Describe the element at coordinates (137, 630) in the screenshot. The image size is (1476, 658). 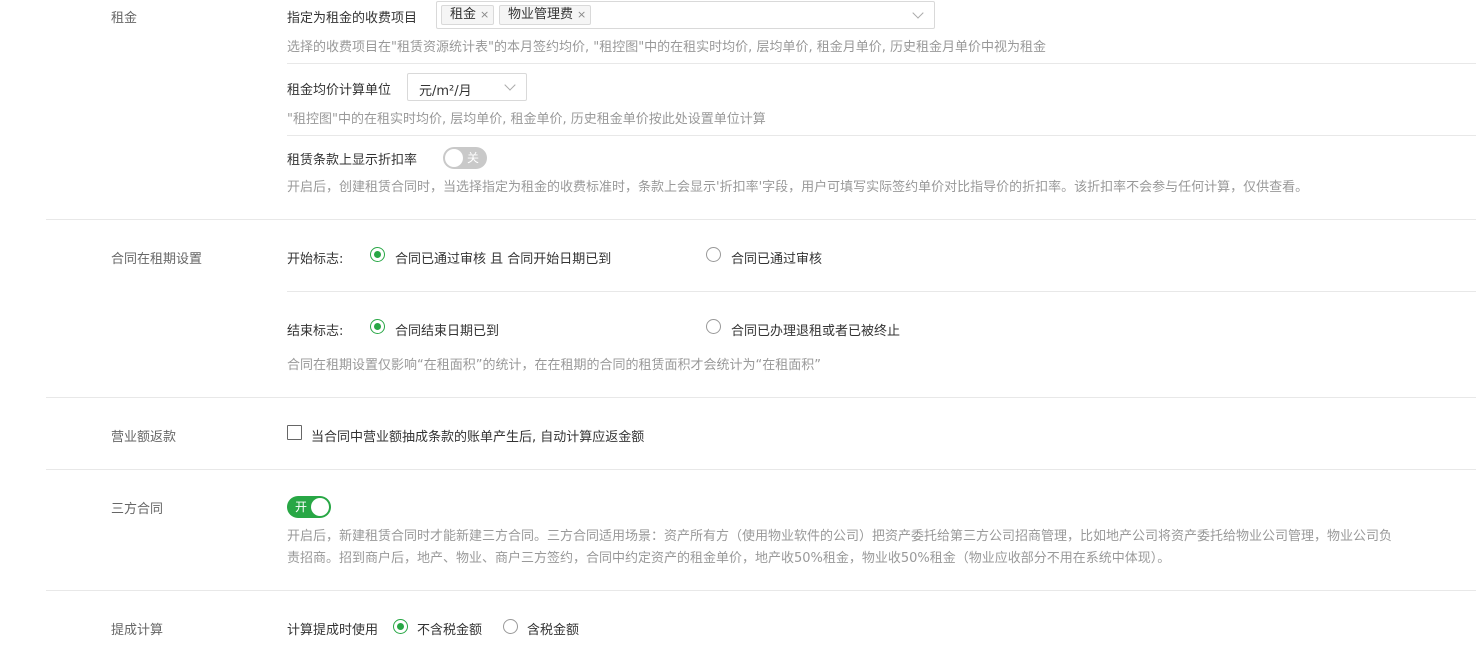
I see `commission-section-label: 提成计算` at that location.